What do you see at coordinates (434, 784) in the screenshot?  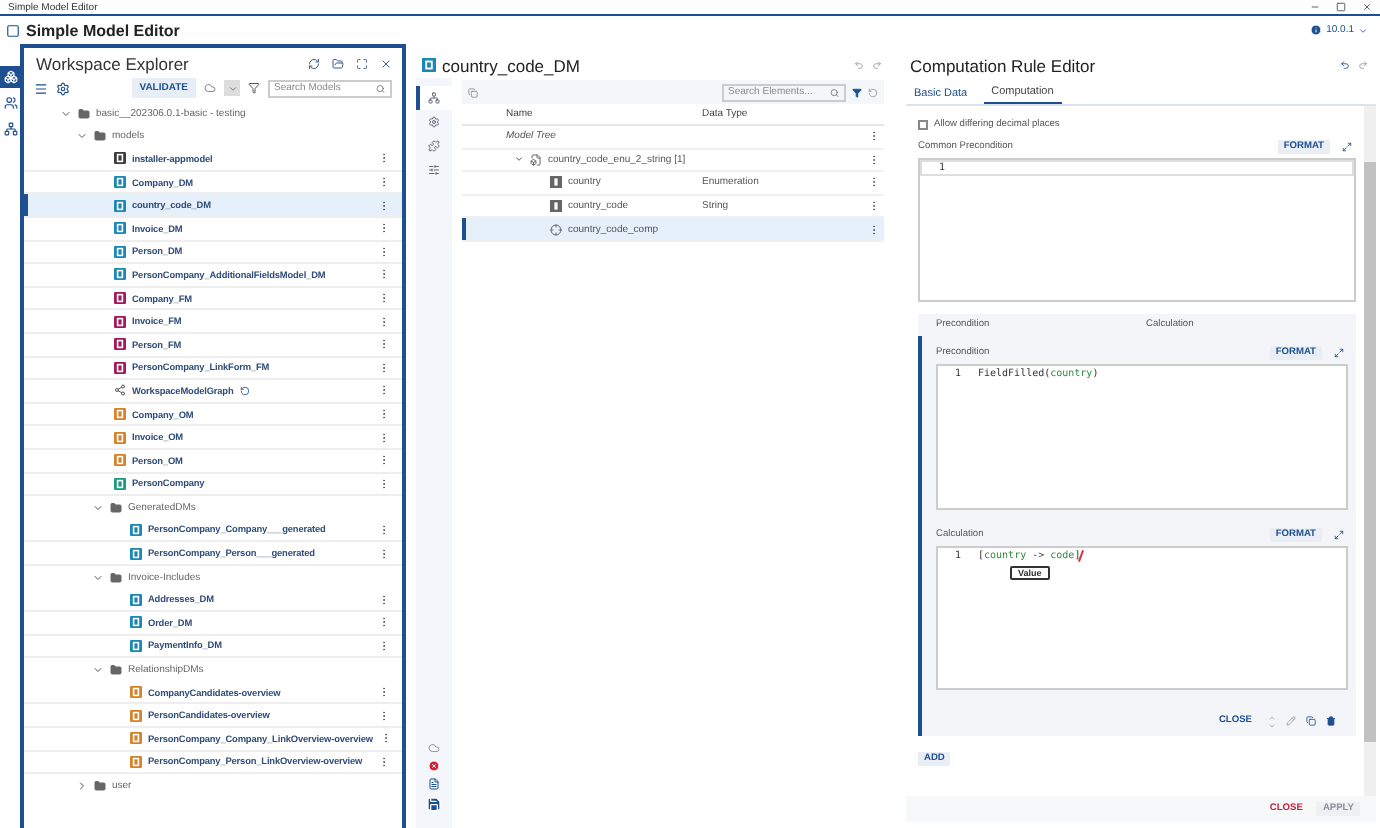 I see `document-icon` at bounding box center [434, 784].